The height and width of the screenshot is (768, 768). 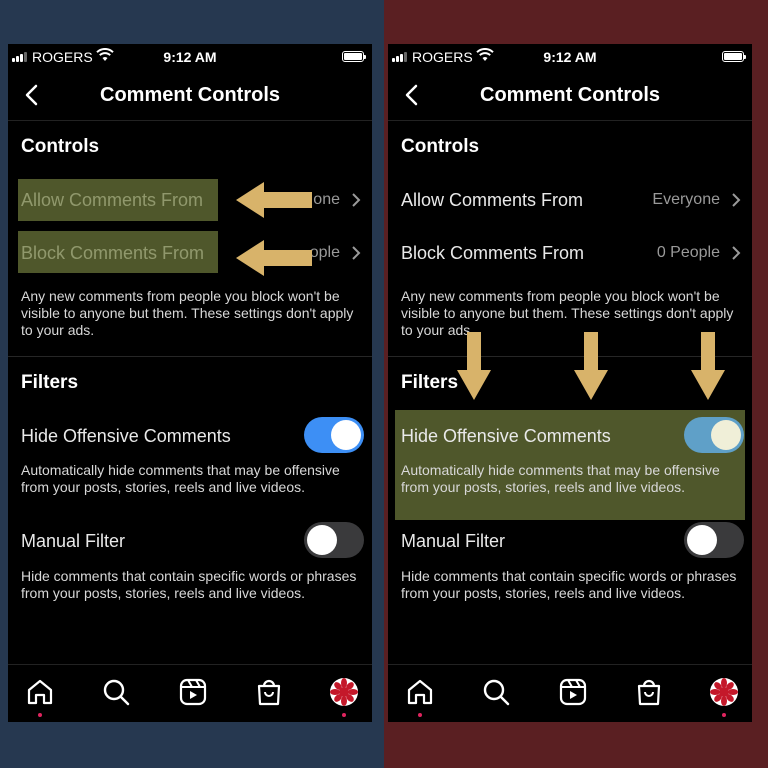 I want to click on allow-comments-value: one, so click(x=326, y=199).